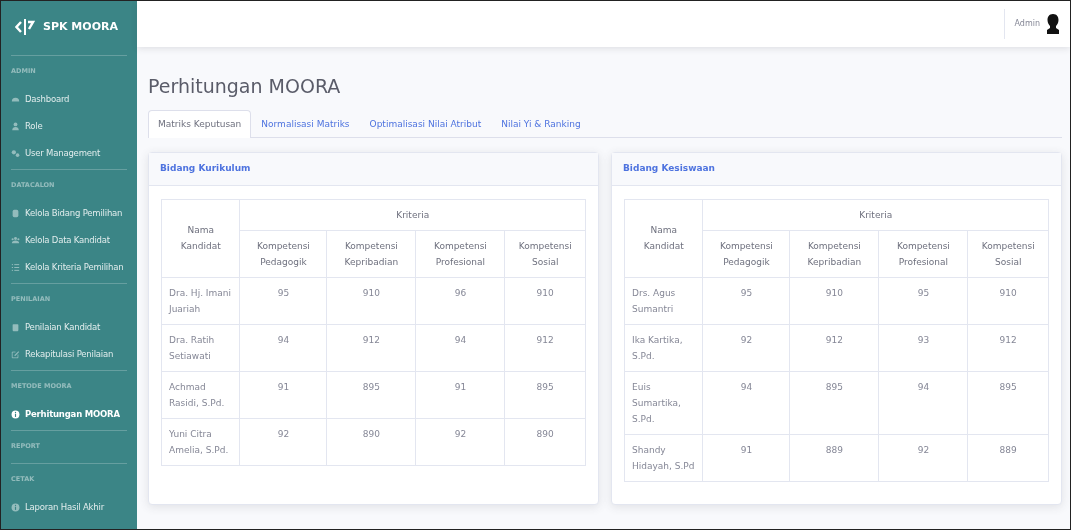 This screenshot has height=530, width=1071. Describe the element at coordinates (200, 395) in the screenshot. I see `table-cell: Achmad Rasidi, S.Pd.` at that location.